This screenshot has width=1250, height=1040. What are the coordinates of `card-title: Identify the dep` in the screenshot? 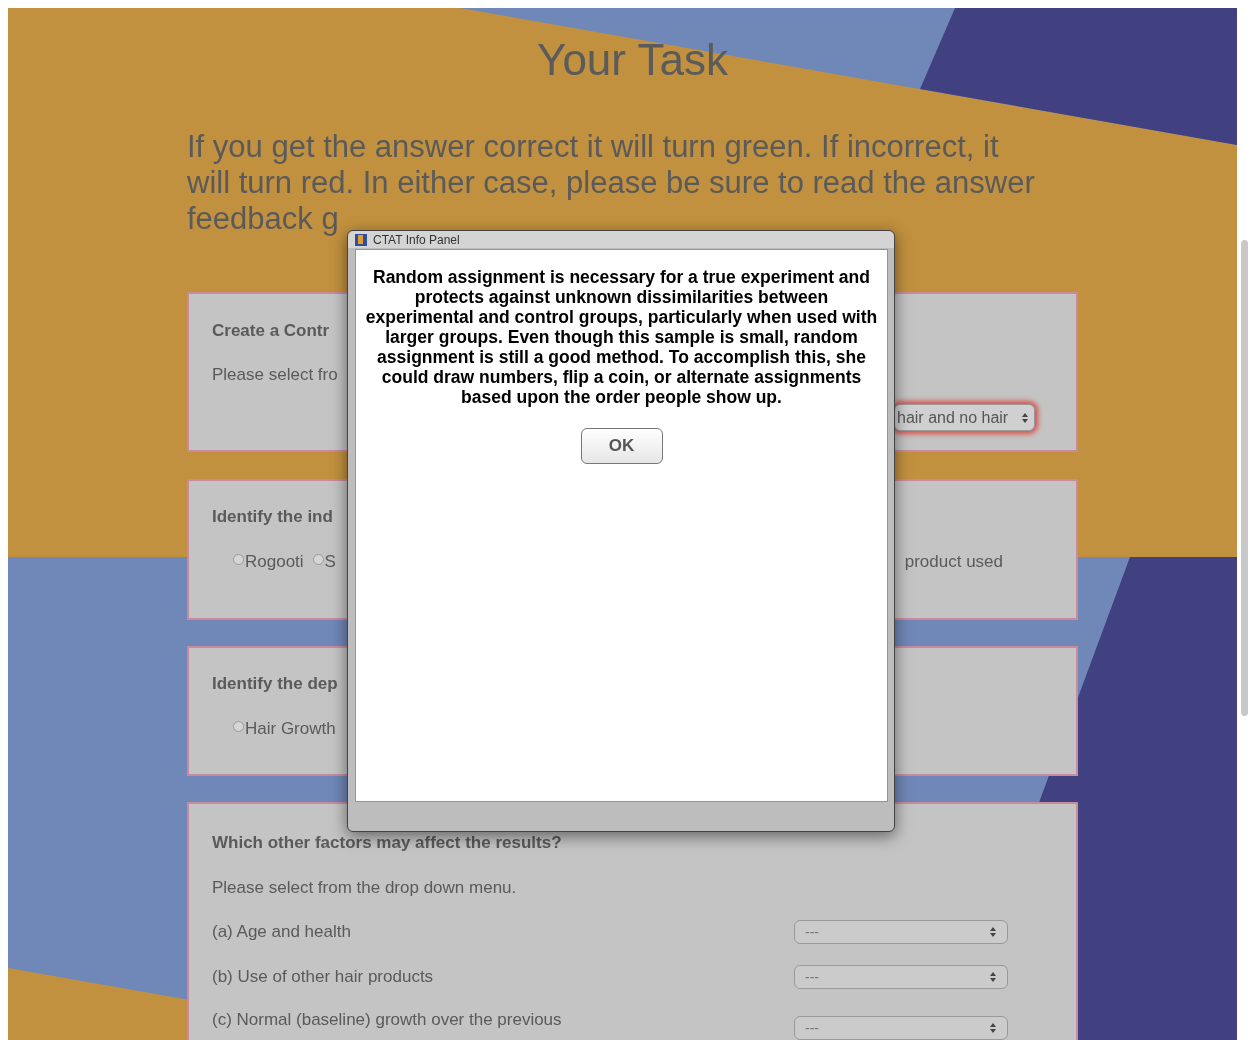 It's located at (275, 684).